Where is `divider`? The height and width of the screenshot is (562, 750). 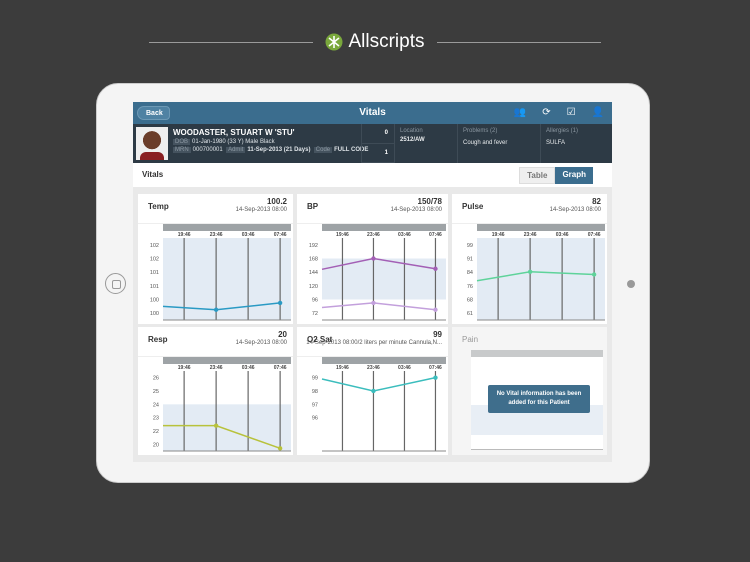 divider is located at coordinates (518, 42).